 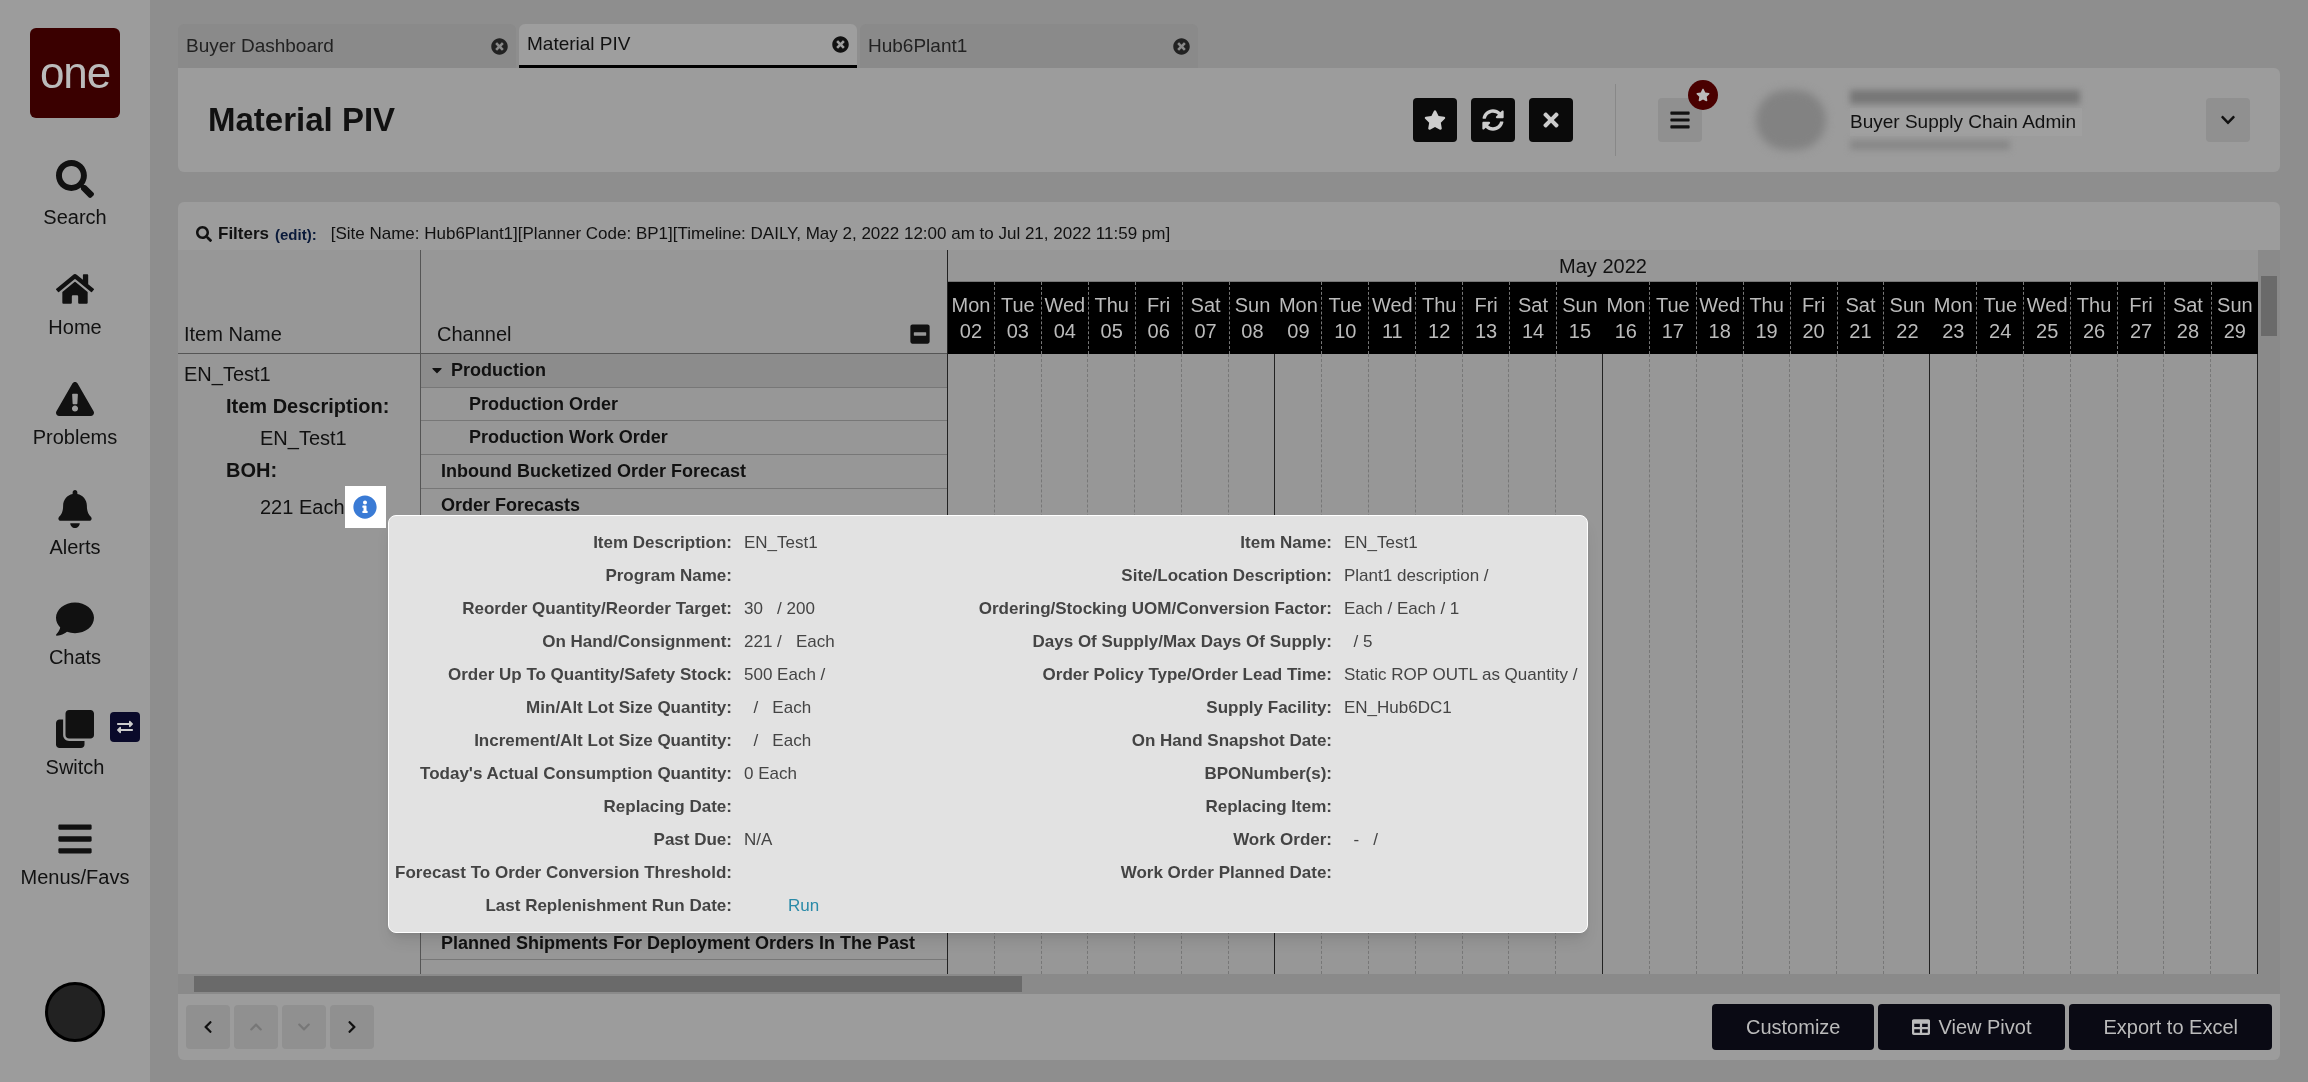 I want to click on page-tab: Buyer Dashboard, so click(x=347, y=46).